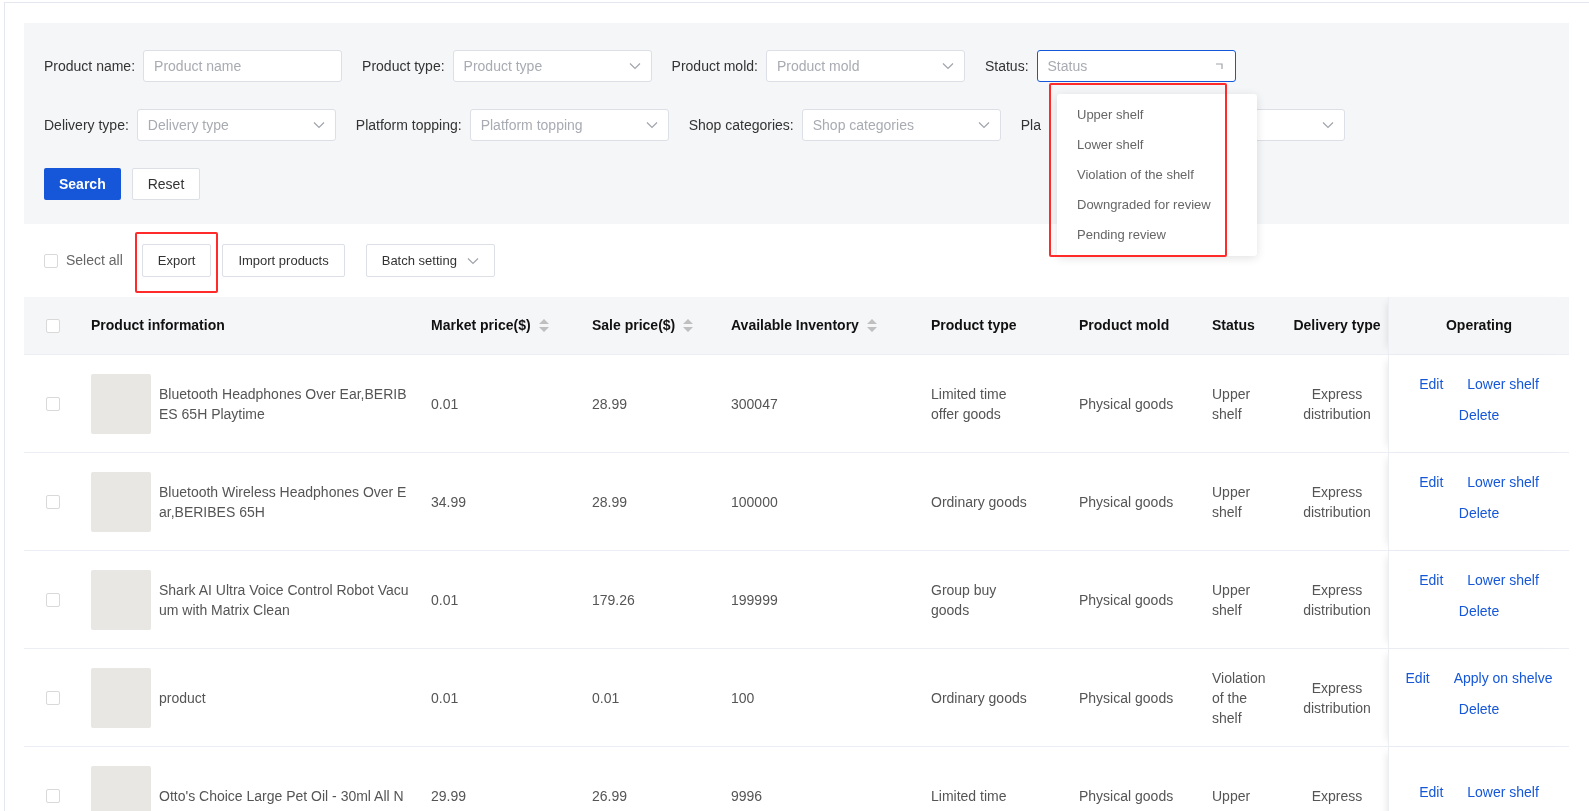 The width and height of the screenshot is (1589, 811). Describe the element at coordinates (1157, 115) in the screenshot. I see `dropdown-option: Upper shelf` at that location.